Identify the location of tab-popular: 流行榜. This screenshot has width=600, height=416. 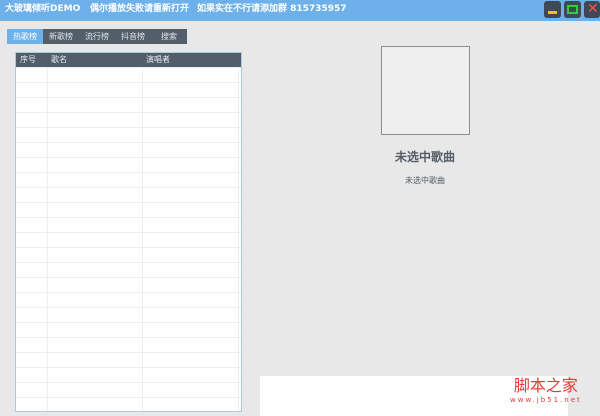
(97, 36).